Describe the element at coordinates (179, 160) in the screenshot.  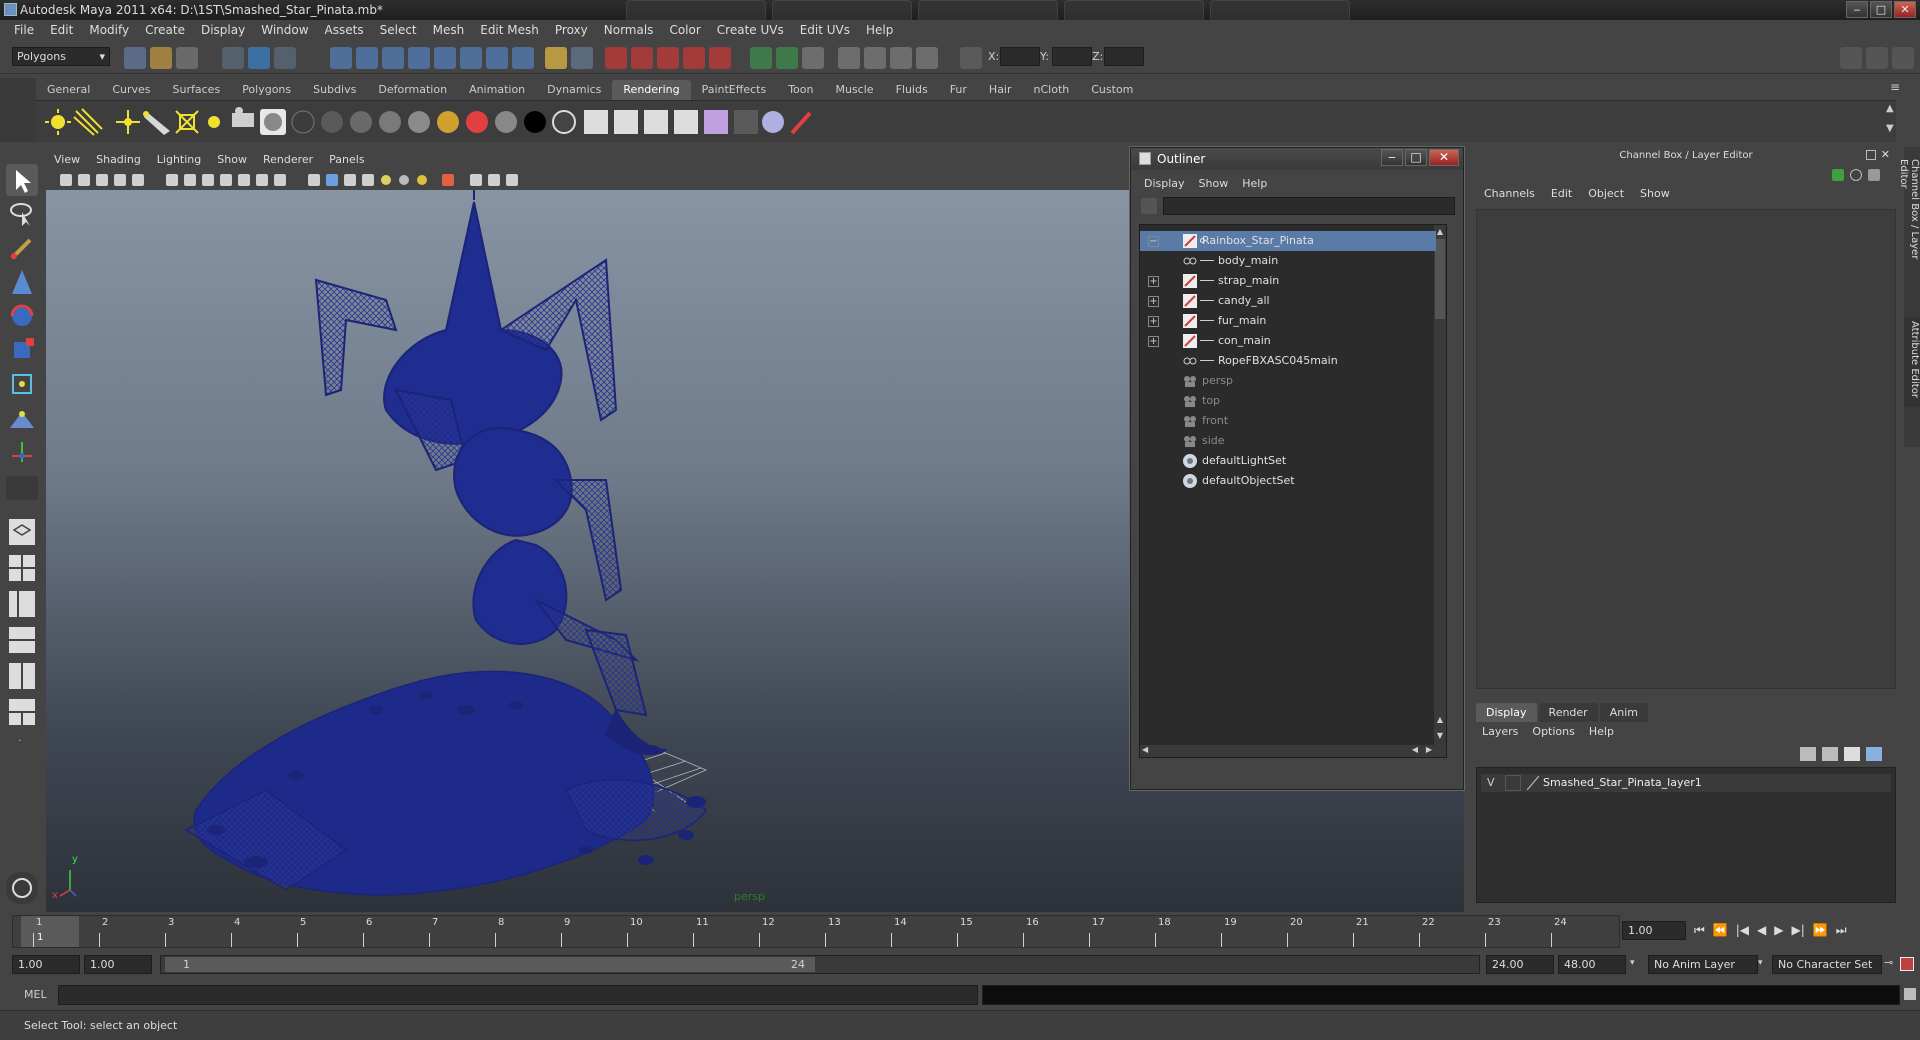
I see `viewport-menu-lighting: Lighting` at that location.